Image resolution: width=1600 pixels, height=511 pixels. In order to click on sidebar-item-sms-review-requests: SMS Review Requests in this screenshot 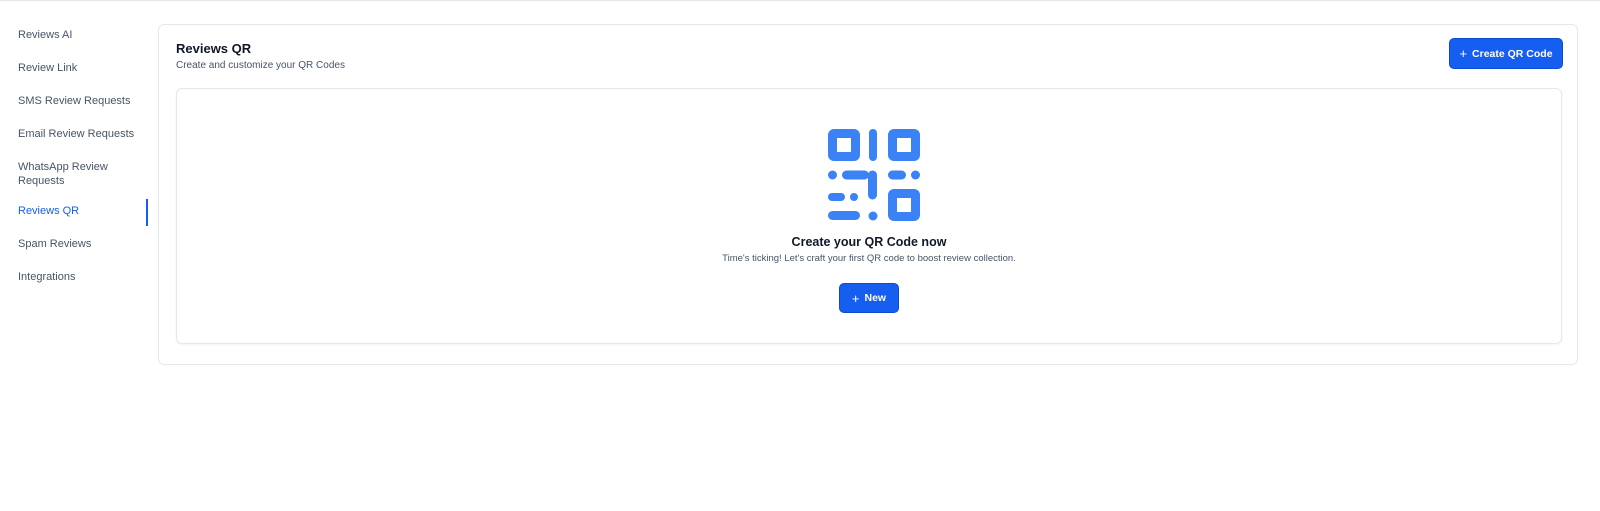, I will do `click(74, 102)`.